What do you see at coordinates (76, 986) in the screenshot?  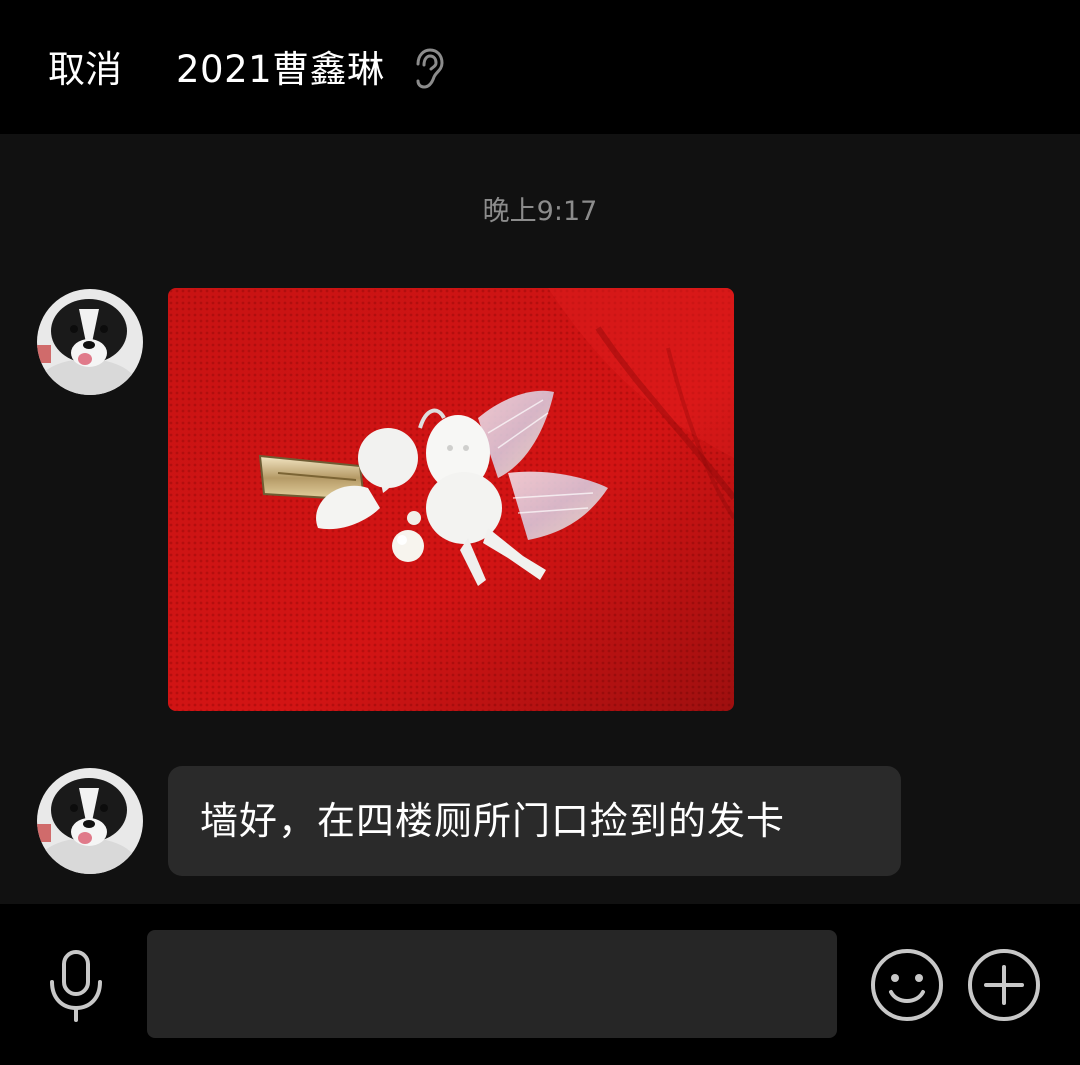 I see `microphone-icon` at bounding box center [76, 986].